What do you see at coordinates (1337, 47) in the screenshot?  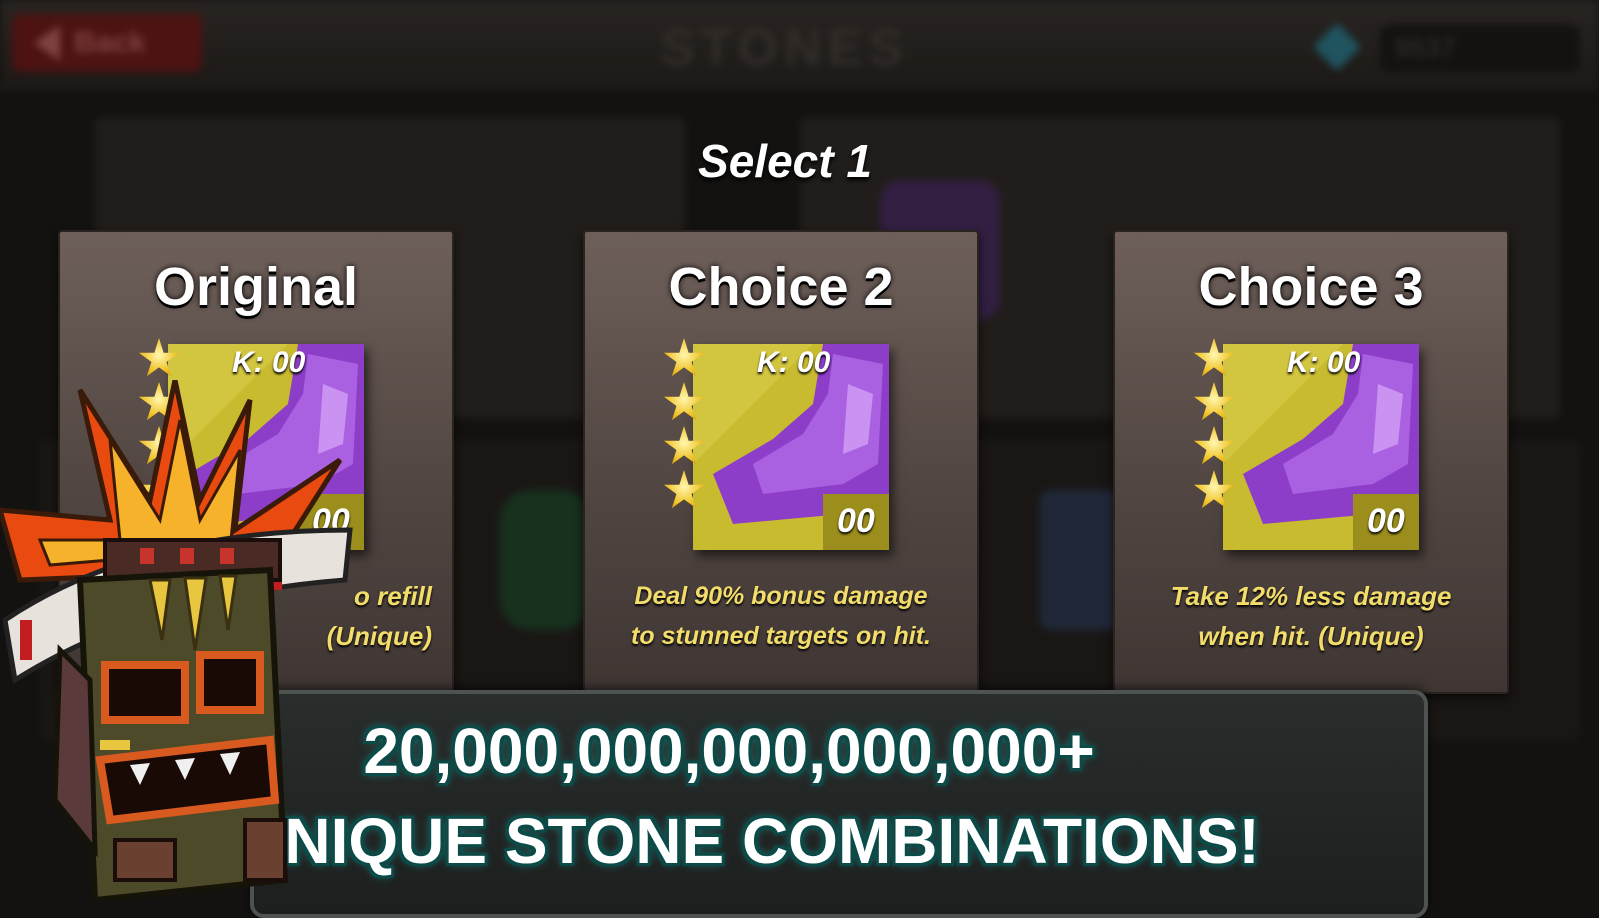 I see `gem-icon` at bounding box center [1337, 47].